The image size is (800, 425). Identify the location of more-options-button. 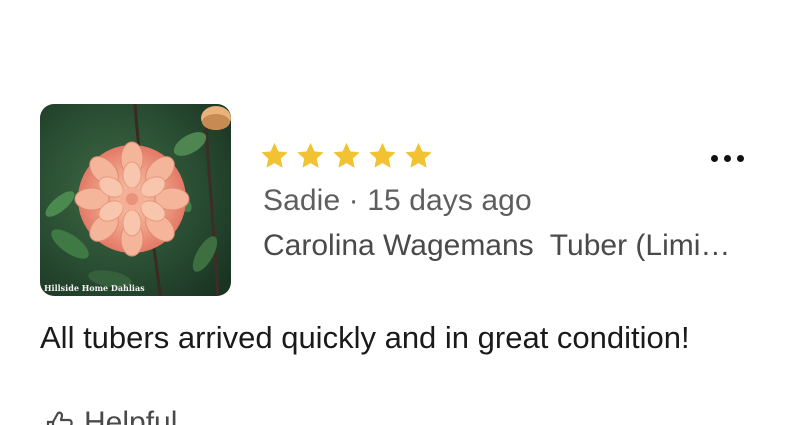
(727, 158).